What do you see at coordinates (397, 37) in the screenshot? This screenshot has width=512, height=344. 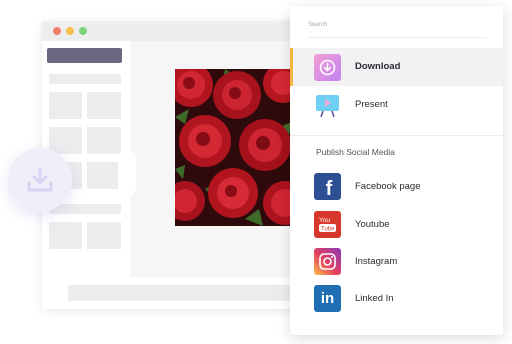 I see `search-underline` at bounding box center [397, 37].